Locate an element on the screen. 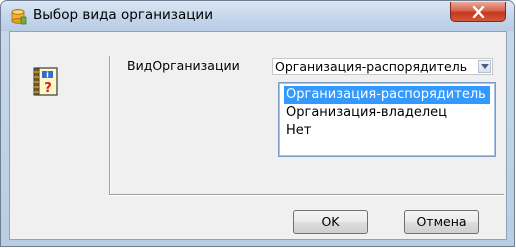 This screenshot has width=516, height=248. horizontal-separator is located at coordinates (306, 195).